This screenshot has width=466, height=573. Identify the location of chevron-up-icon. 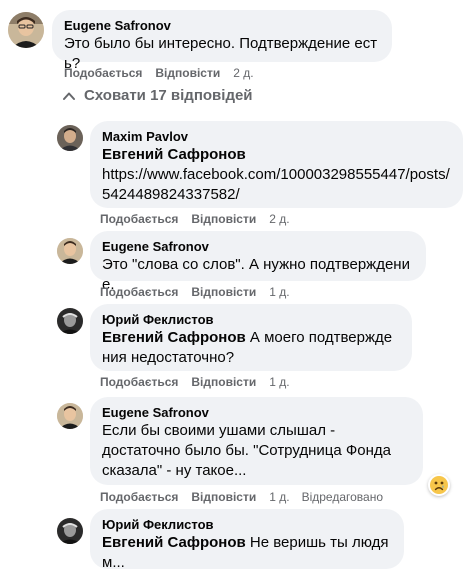
(69, 96).